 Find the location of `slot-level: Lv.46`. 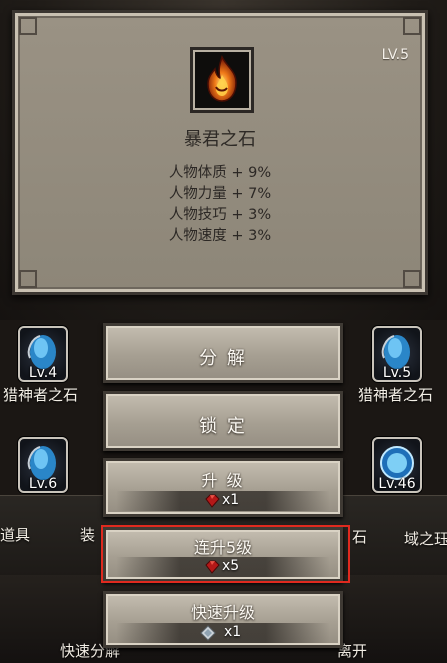

slot-level: Lv.46 is located at coordinates (397, 484).